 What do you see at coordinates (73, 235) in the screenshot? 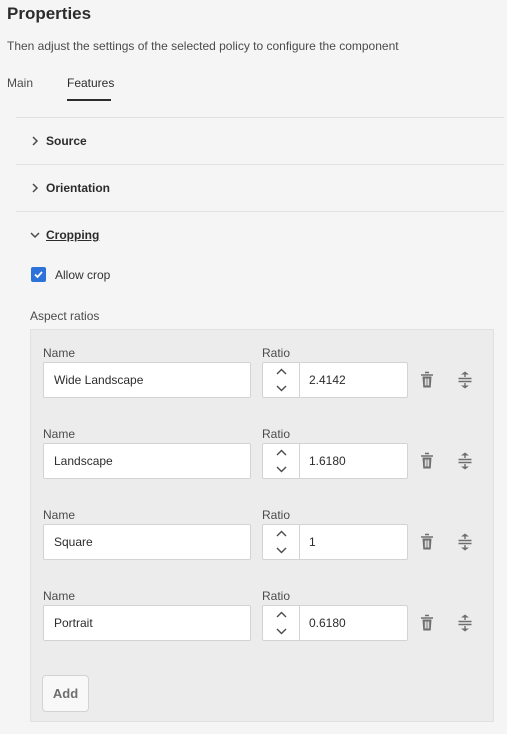
I see `section-cropping-label: Cropping` at bounding box center [73, 235].